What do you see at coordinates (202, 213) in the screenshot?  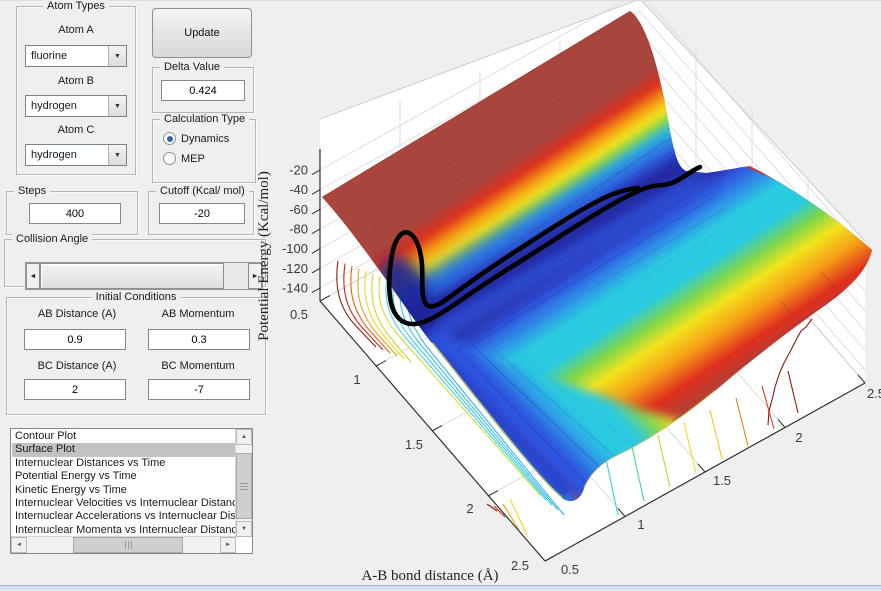 I see `cutoff-field` at bounding box center [202, 213].